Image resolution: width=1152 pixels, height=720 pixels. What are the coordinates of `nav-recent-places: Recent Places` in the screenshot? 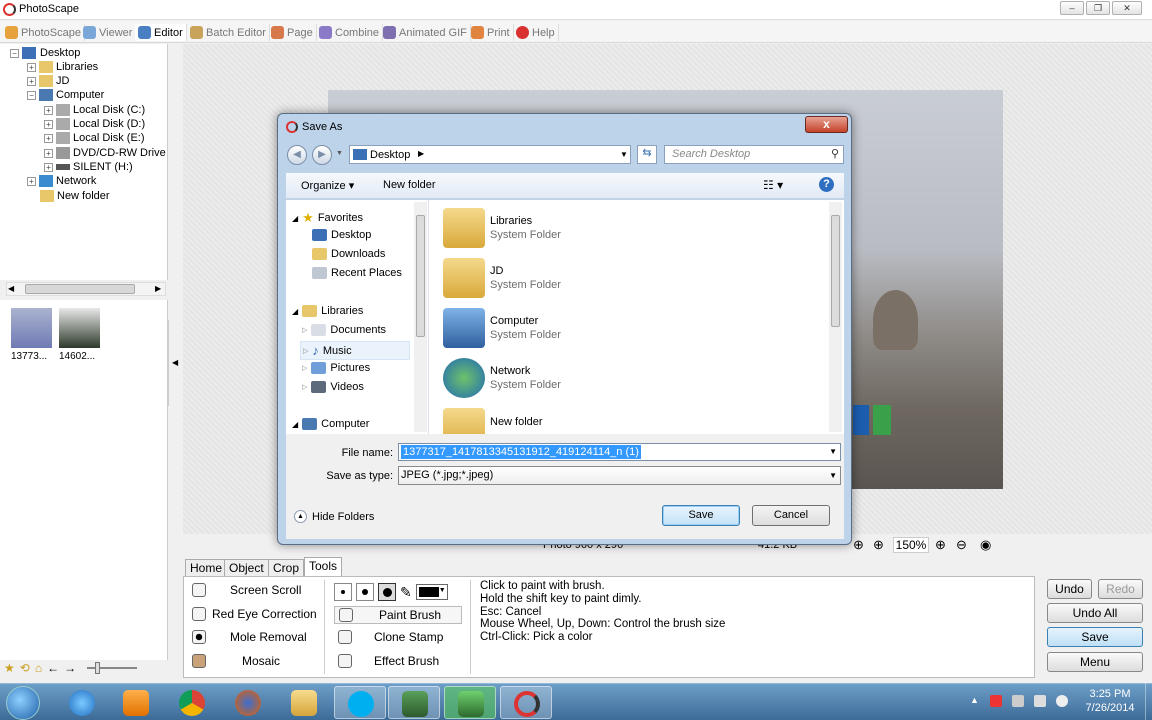 It's located at (357, 273).